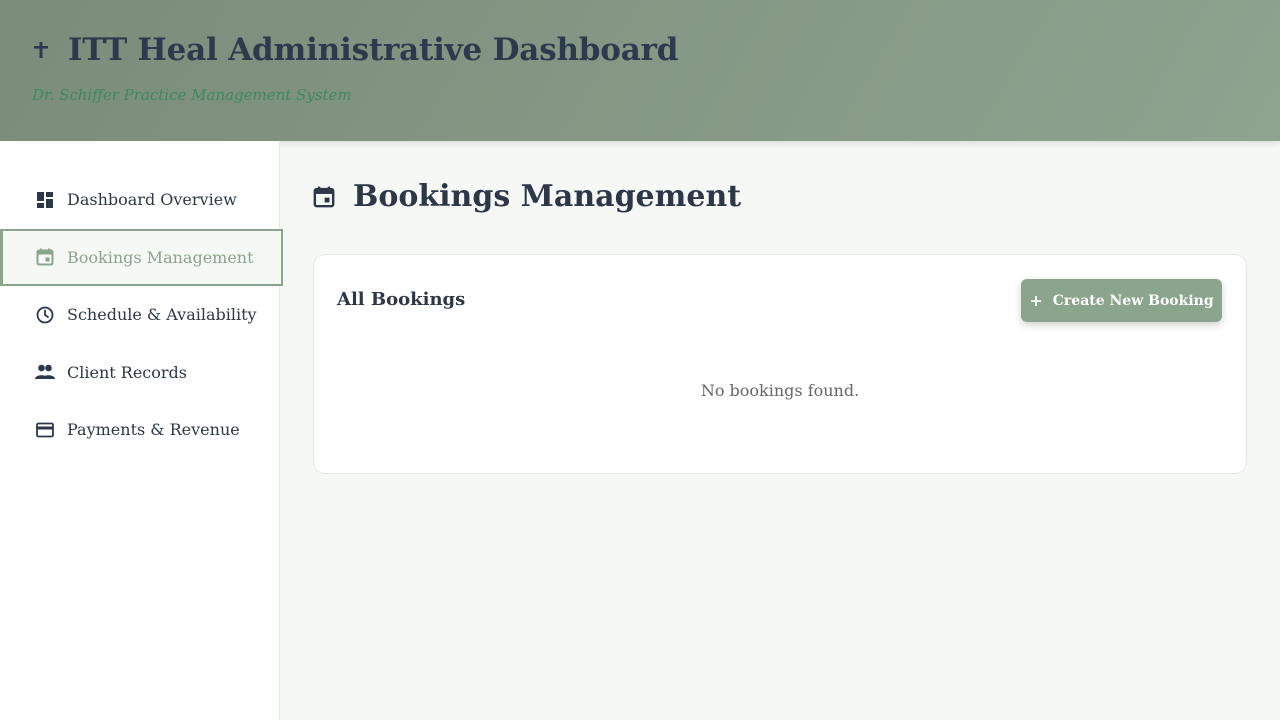 The width and height of the screenshot is (1280, 720). I want to click on page-title: Bookings Management, so click(547, 196).